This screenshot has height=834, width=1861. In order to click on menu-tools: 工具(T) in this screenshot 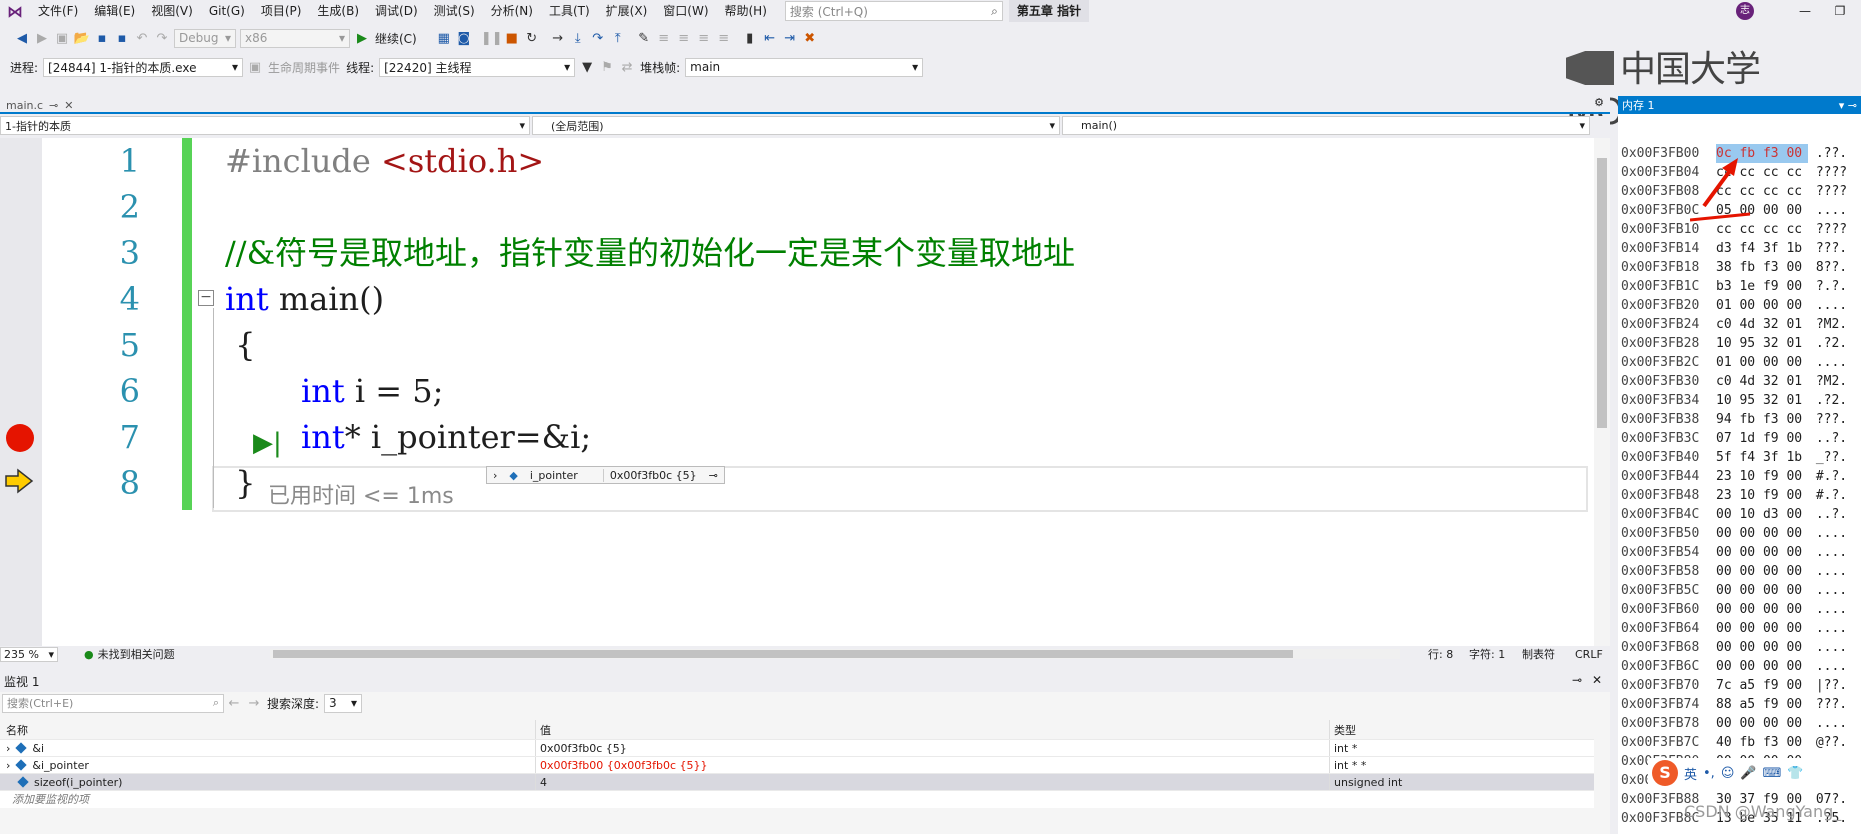, I will do `click(569, 11)`.